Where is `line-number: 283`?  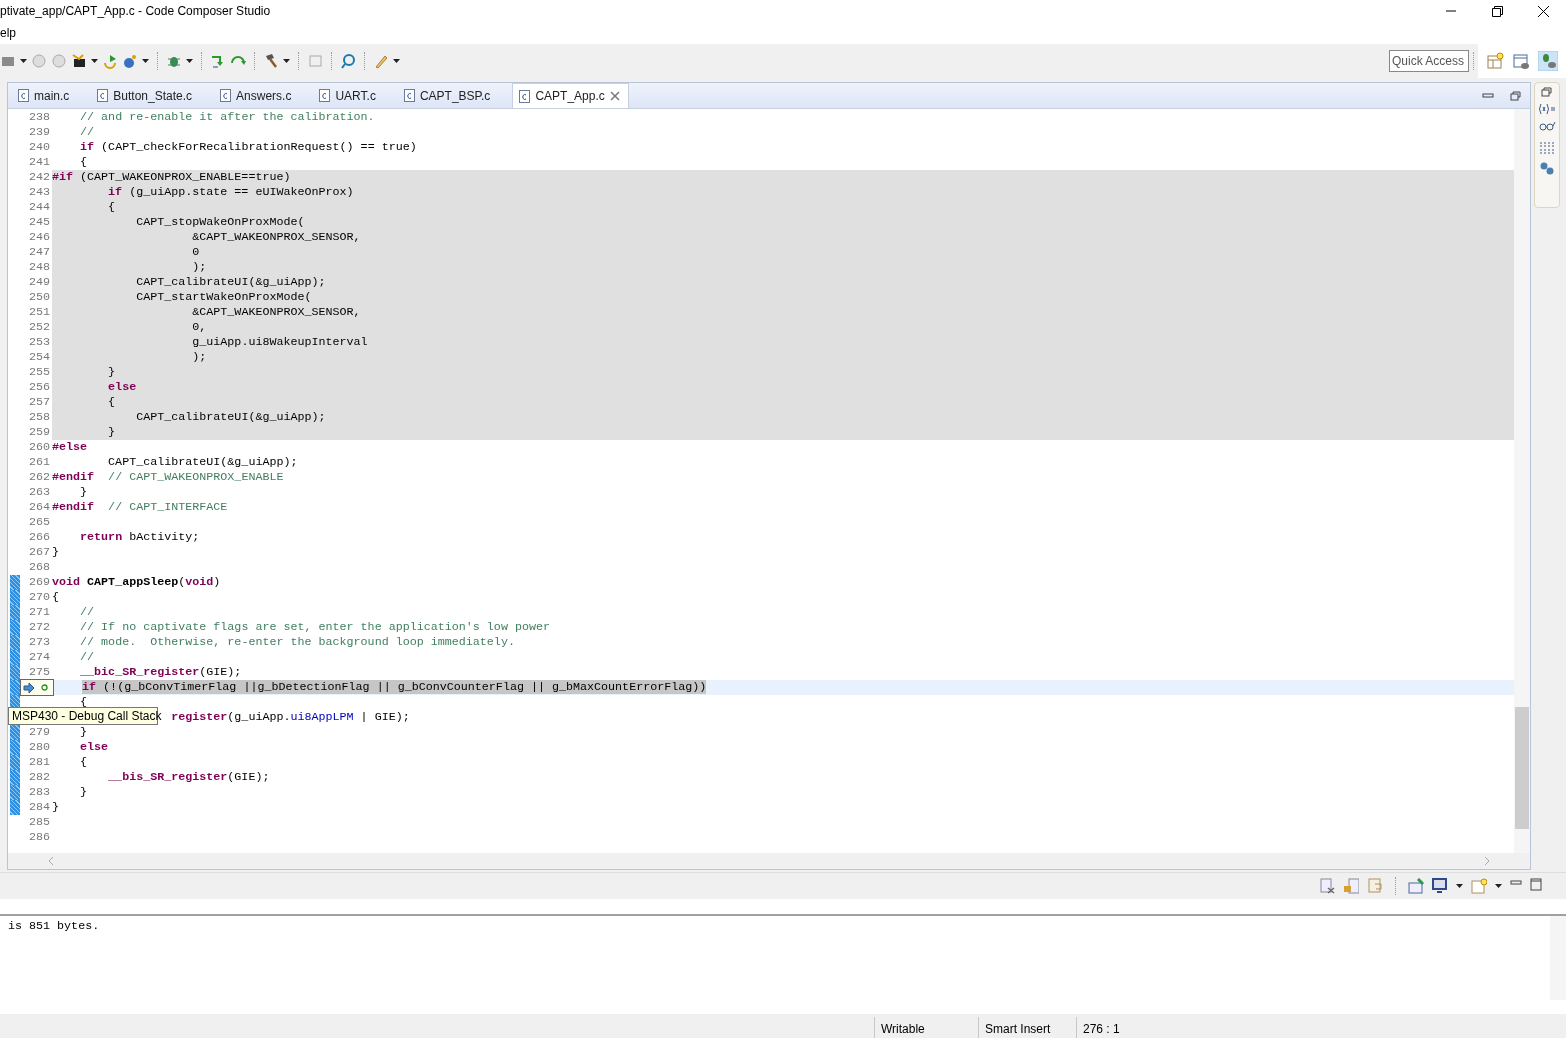
line-number: 283 is located at coordinates (39, 792).